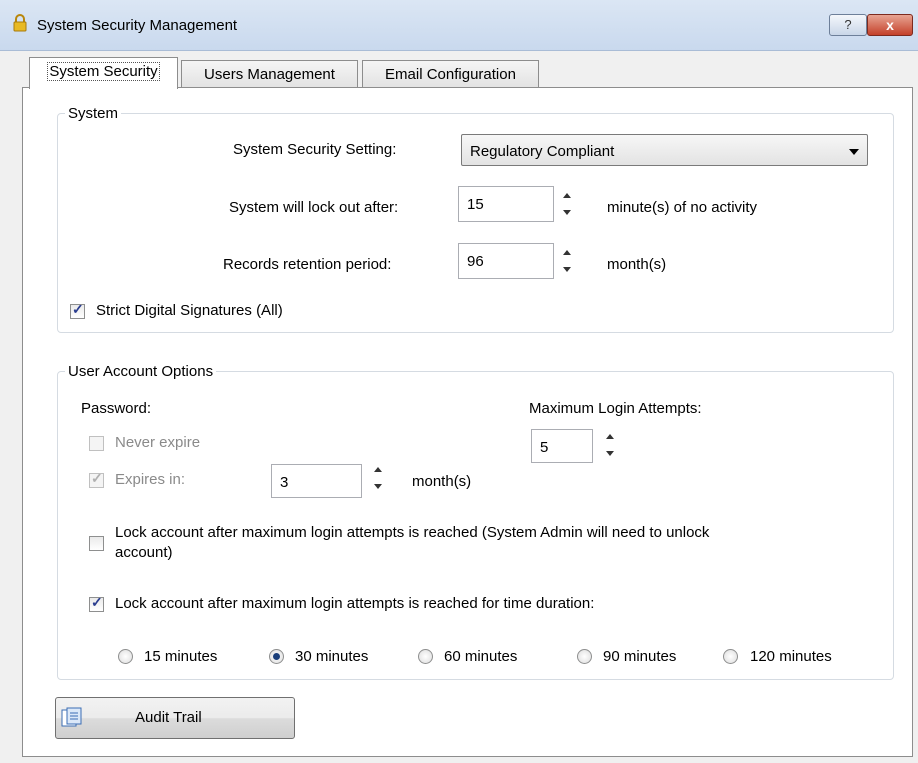 This screenshot has height=763, width=918. I want to click on audit-trail-button: Audit Trail, so click(175, 718).